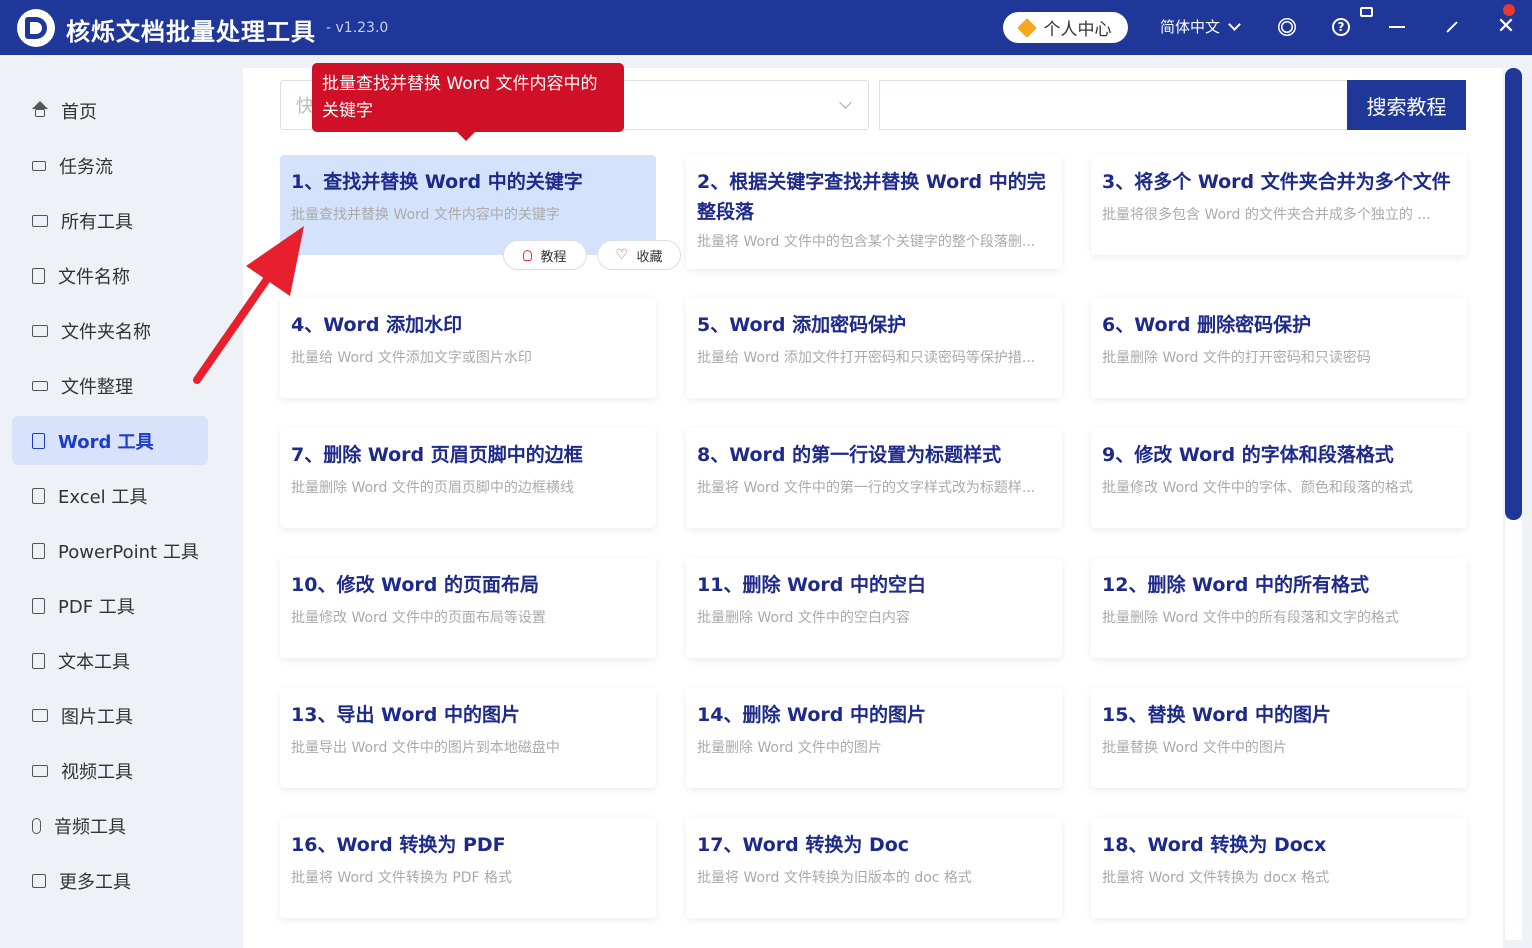 Image resolution: width=1532 pixels, height=948 pixels. I want to click on sidebar-item-label: 文件整理, so click(97, 387).